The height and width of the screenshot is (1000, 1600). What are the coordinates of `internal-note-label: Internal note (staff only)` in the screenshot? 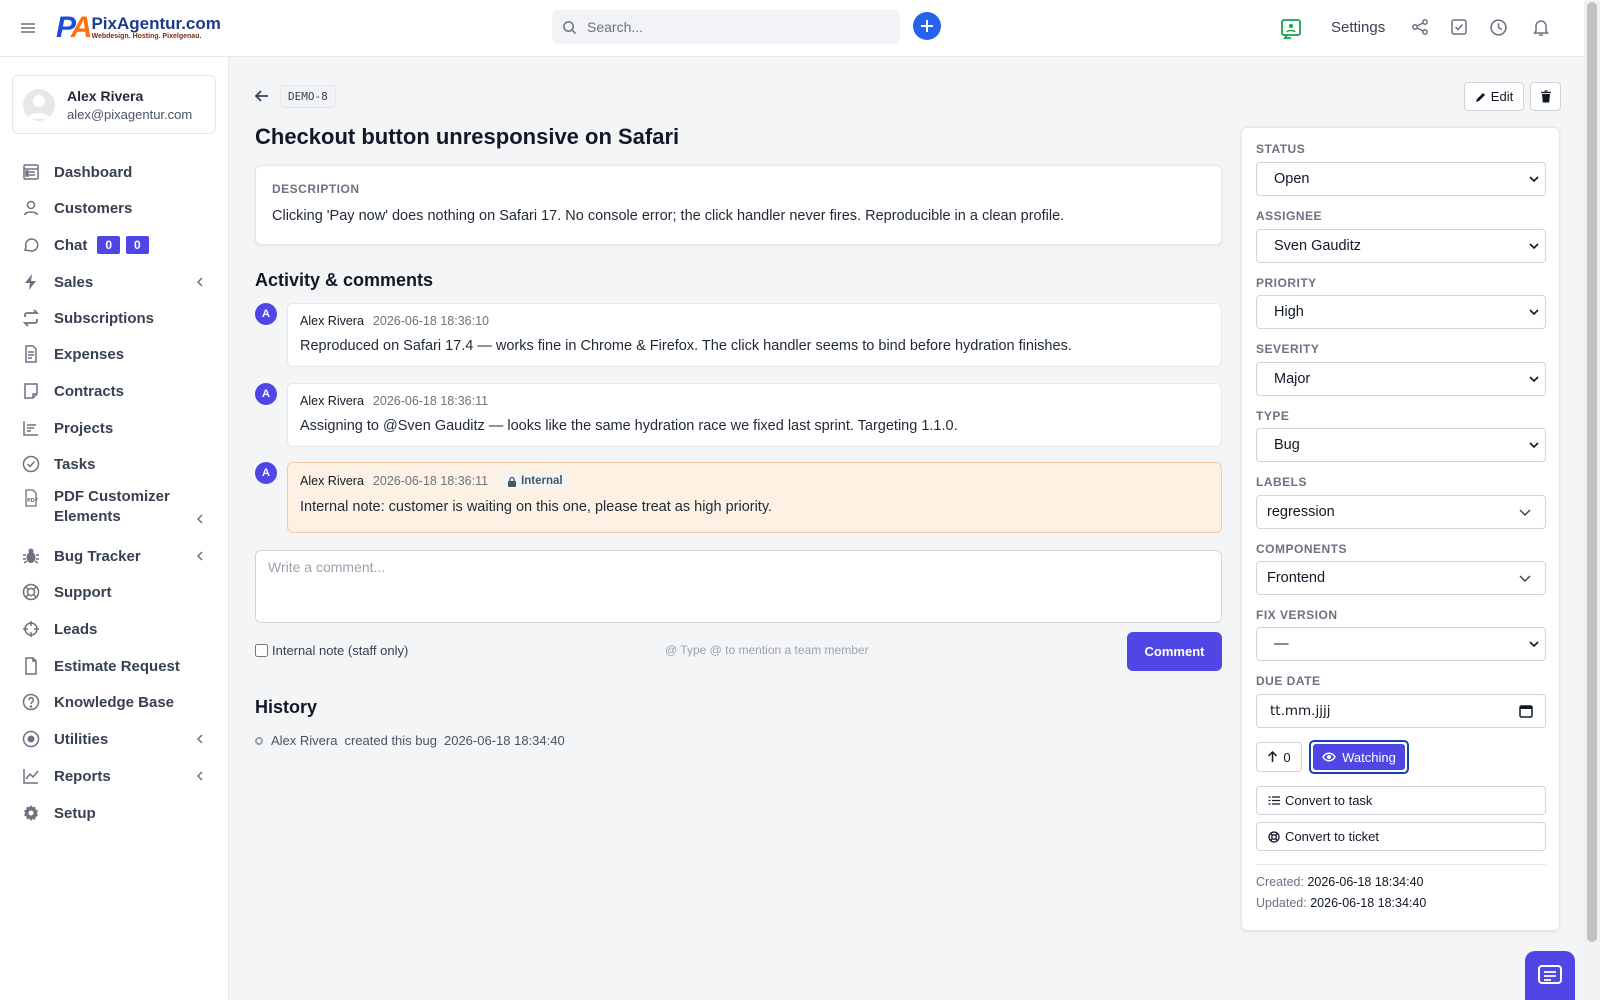 It's located at (340, 650).